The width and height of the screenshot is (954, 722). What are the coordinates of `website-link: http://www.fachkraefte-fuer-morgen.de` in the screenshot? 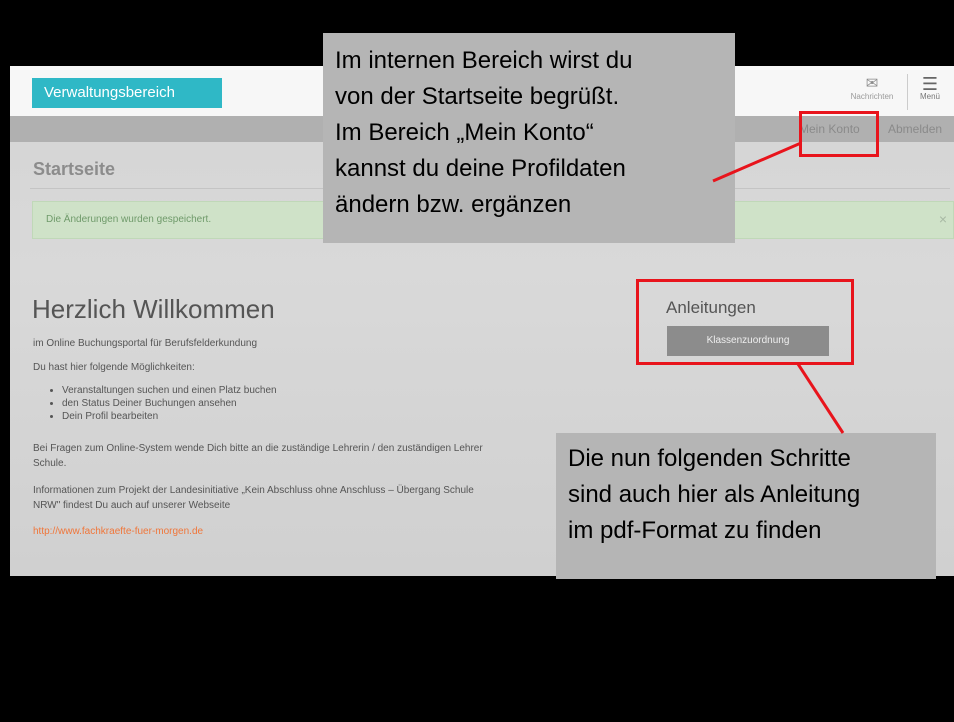 It's located at (118, 531).